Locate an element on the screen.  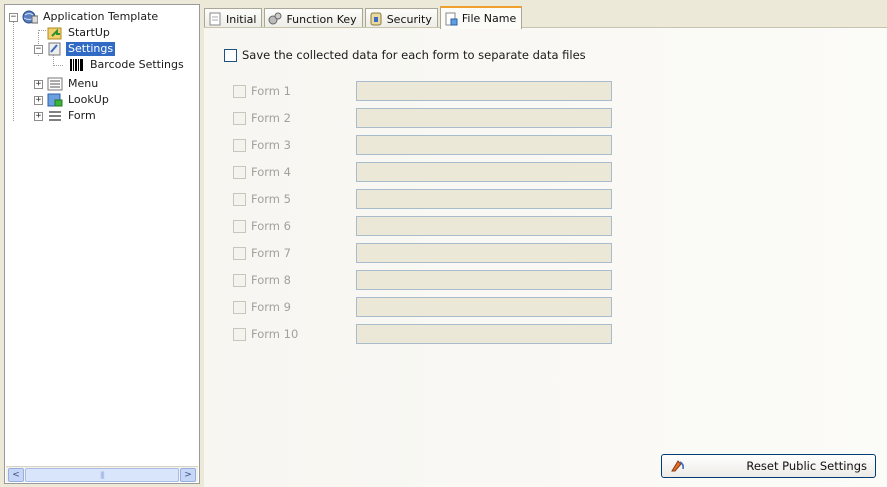
form-row: Form 8 is located at coordinates (422, 280).